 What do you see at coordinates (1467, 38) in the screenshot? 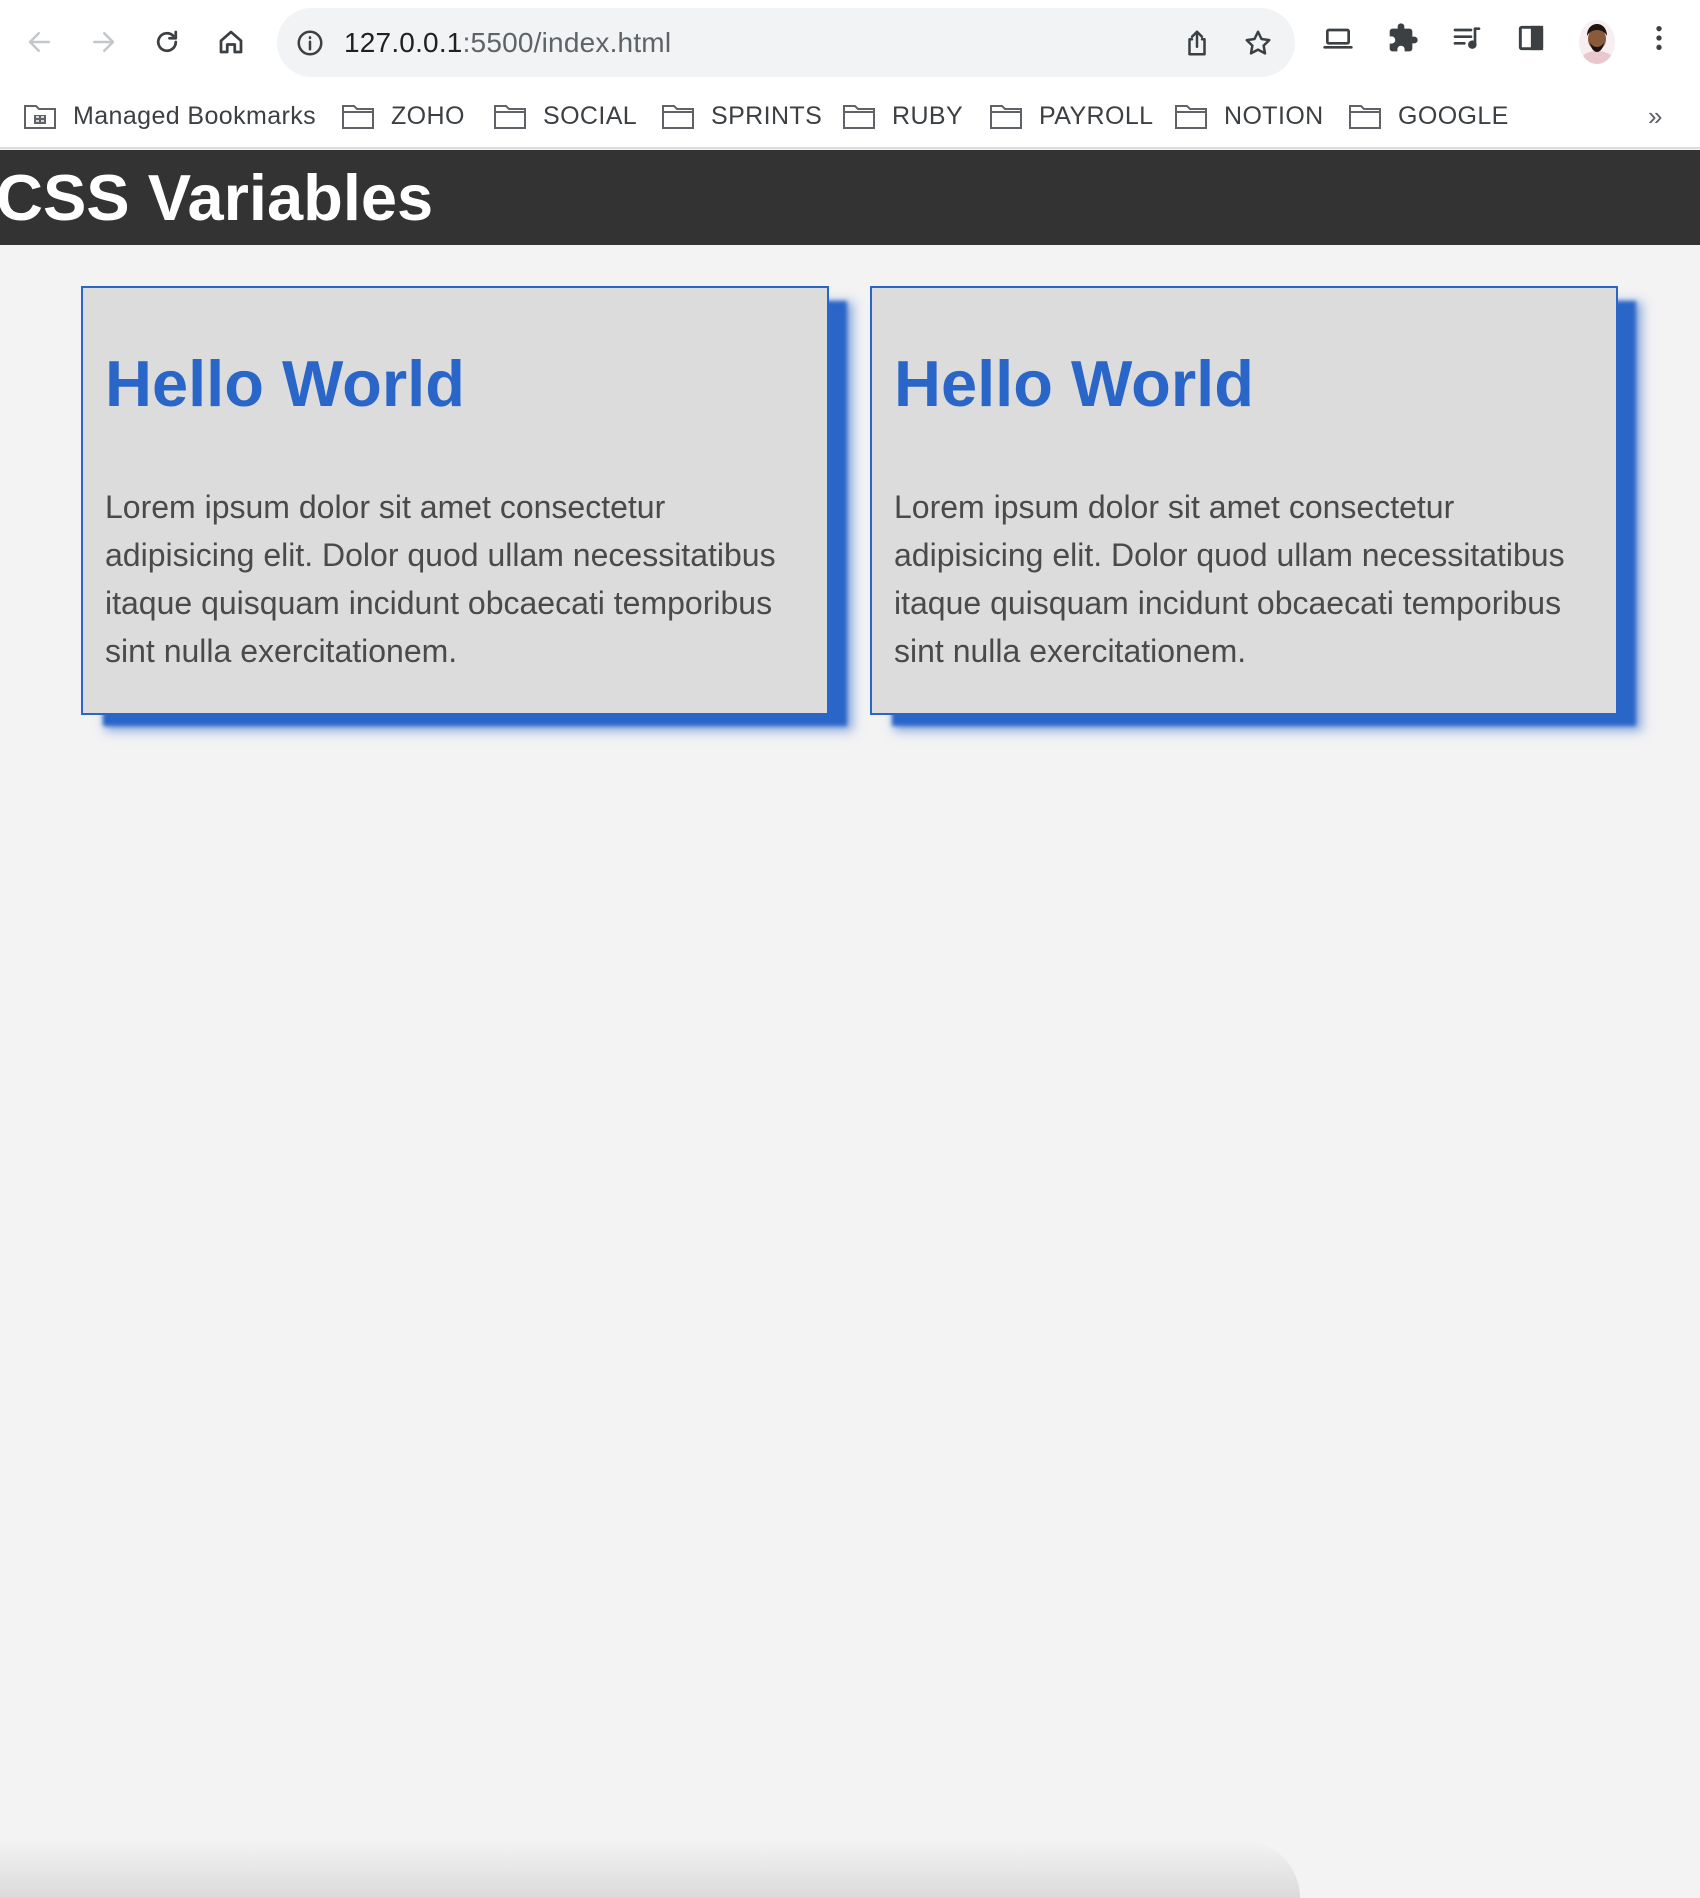
I see `media-queue-icon` at bounding box center [1467, 38].